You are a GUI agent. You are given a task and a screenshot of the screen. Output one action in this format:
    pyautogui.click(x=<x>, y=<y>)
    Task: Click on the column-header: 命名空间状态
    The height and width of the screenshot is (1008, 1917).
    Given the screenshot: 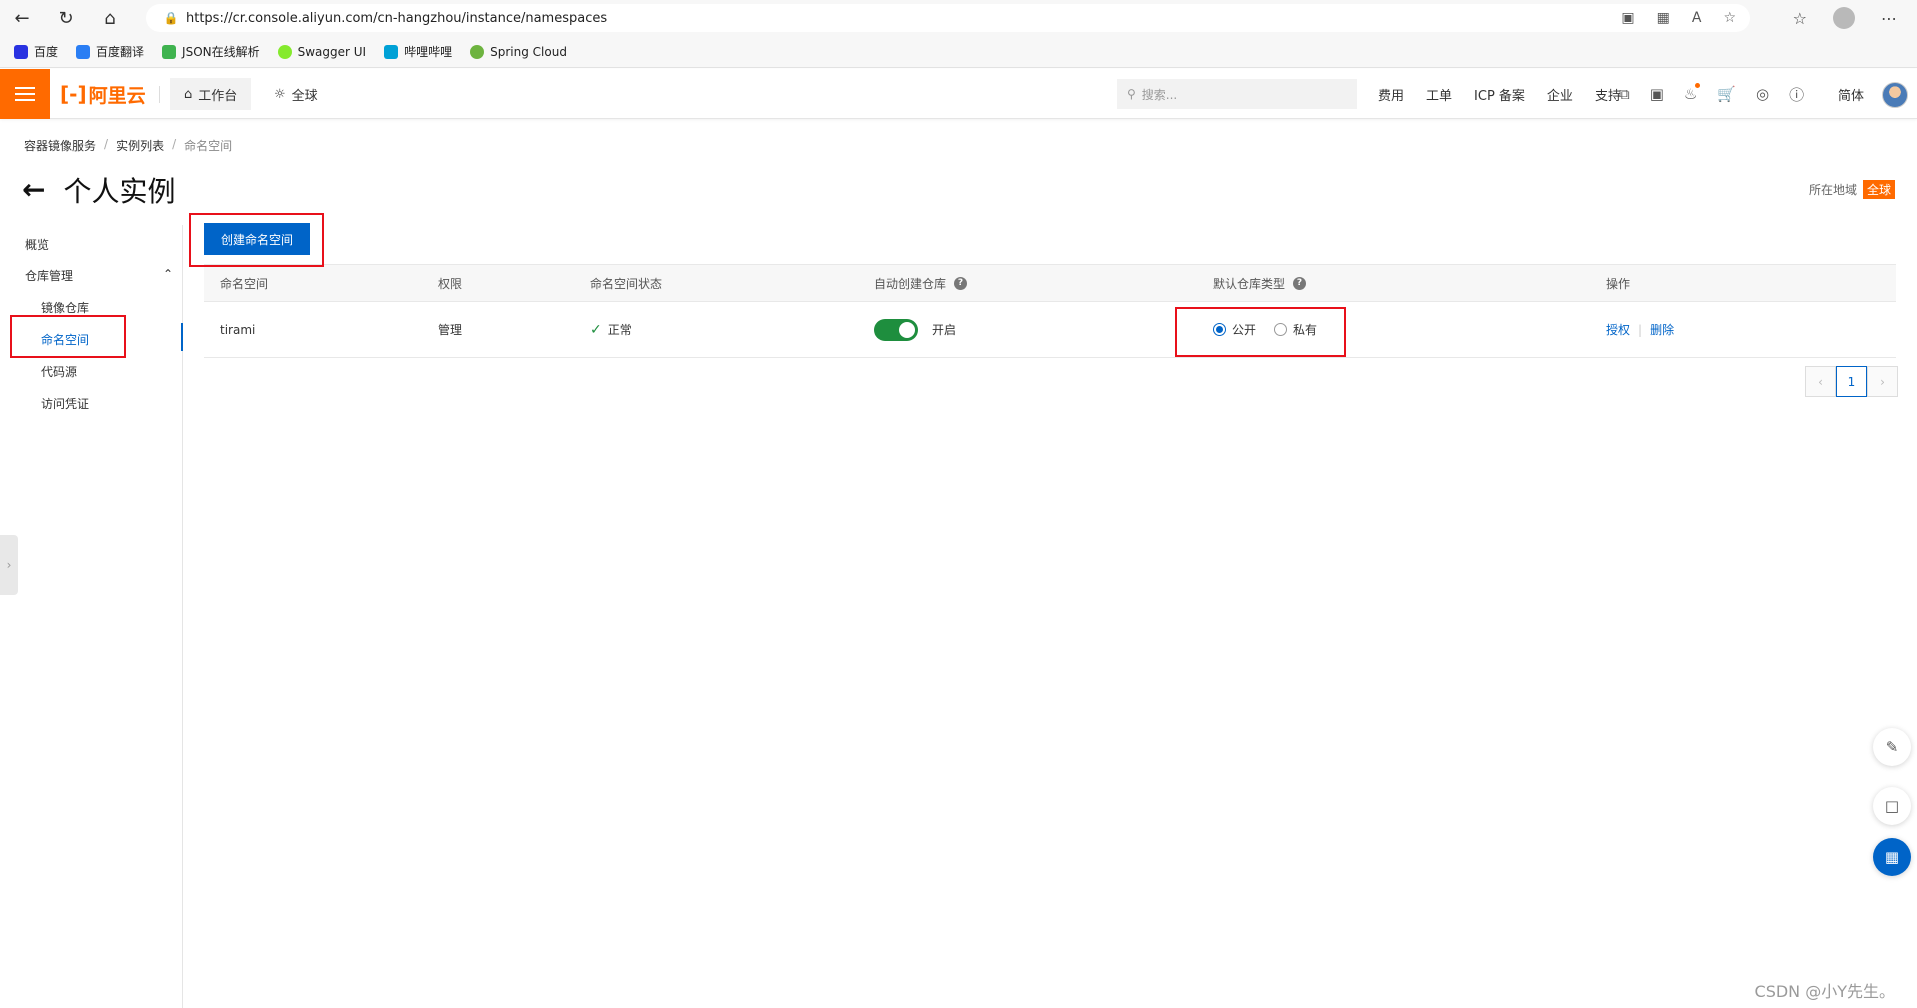 What is the action you would take?
    pyautogui.click(x=626, y=283)
    